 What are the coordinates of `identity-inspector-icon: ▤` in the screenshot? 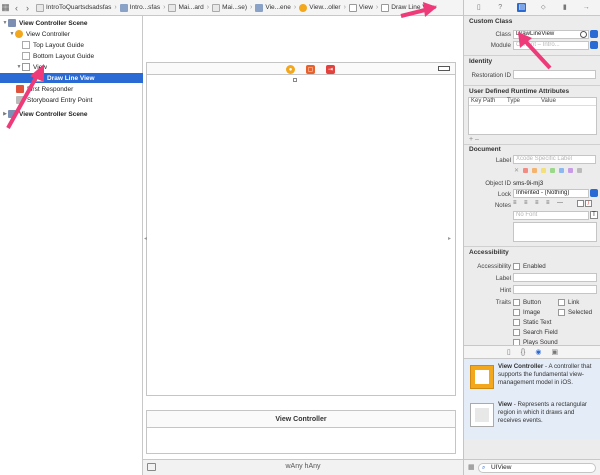 It's located at (522, 7).